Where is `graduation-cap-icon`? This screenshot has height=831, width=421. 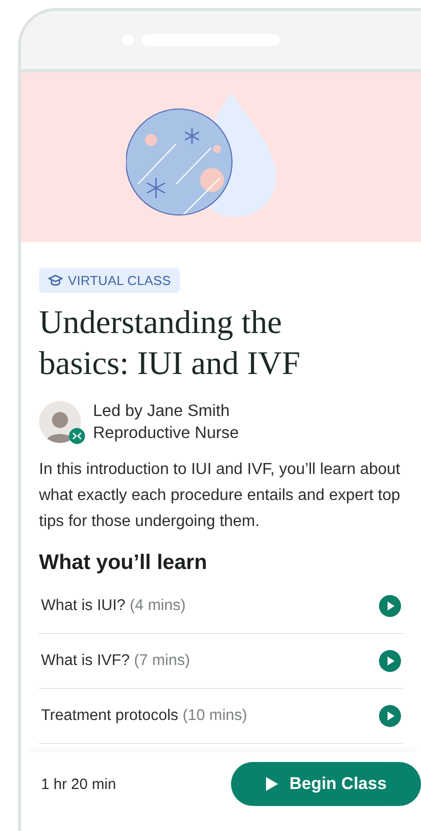 graduation-cap-icon is located at coordinates (55, 280).